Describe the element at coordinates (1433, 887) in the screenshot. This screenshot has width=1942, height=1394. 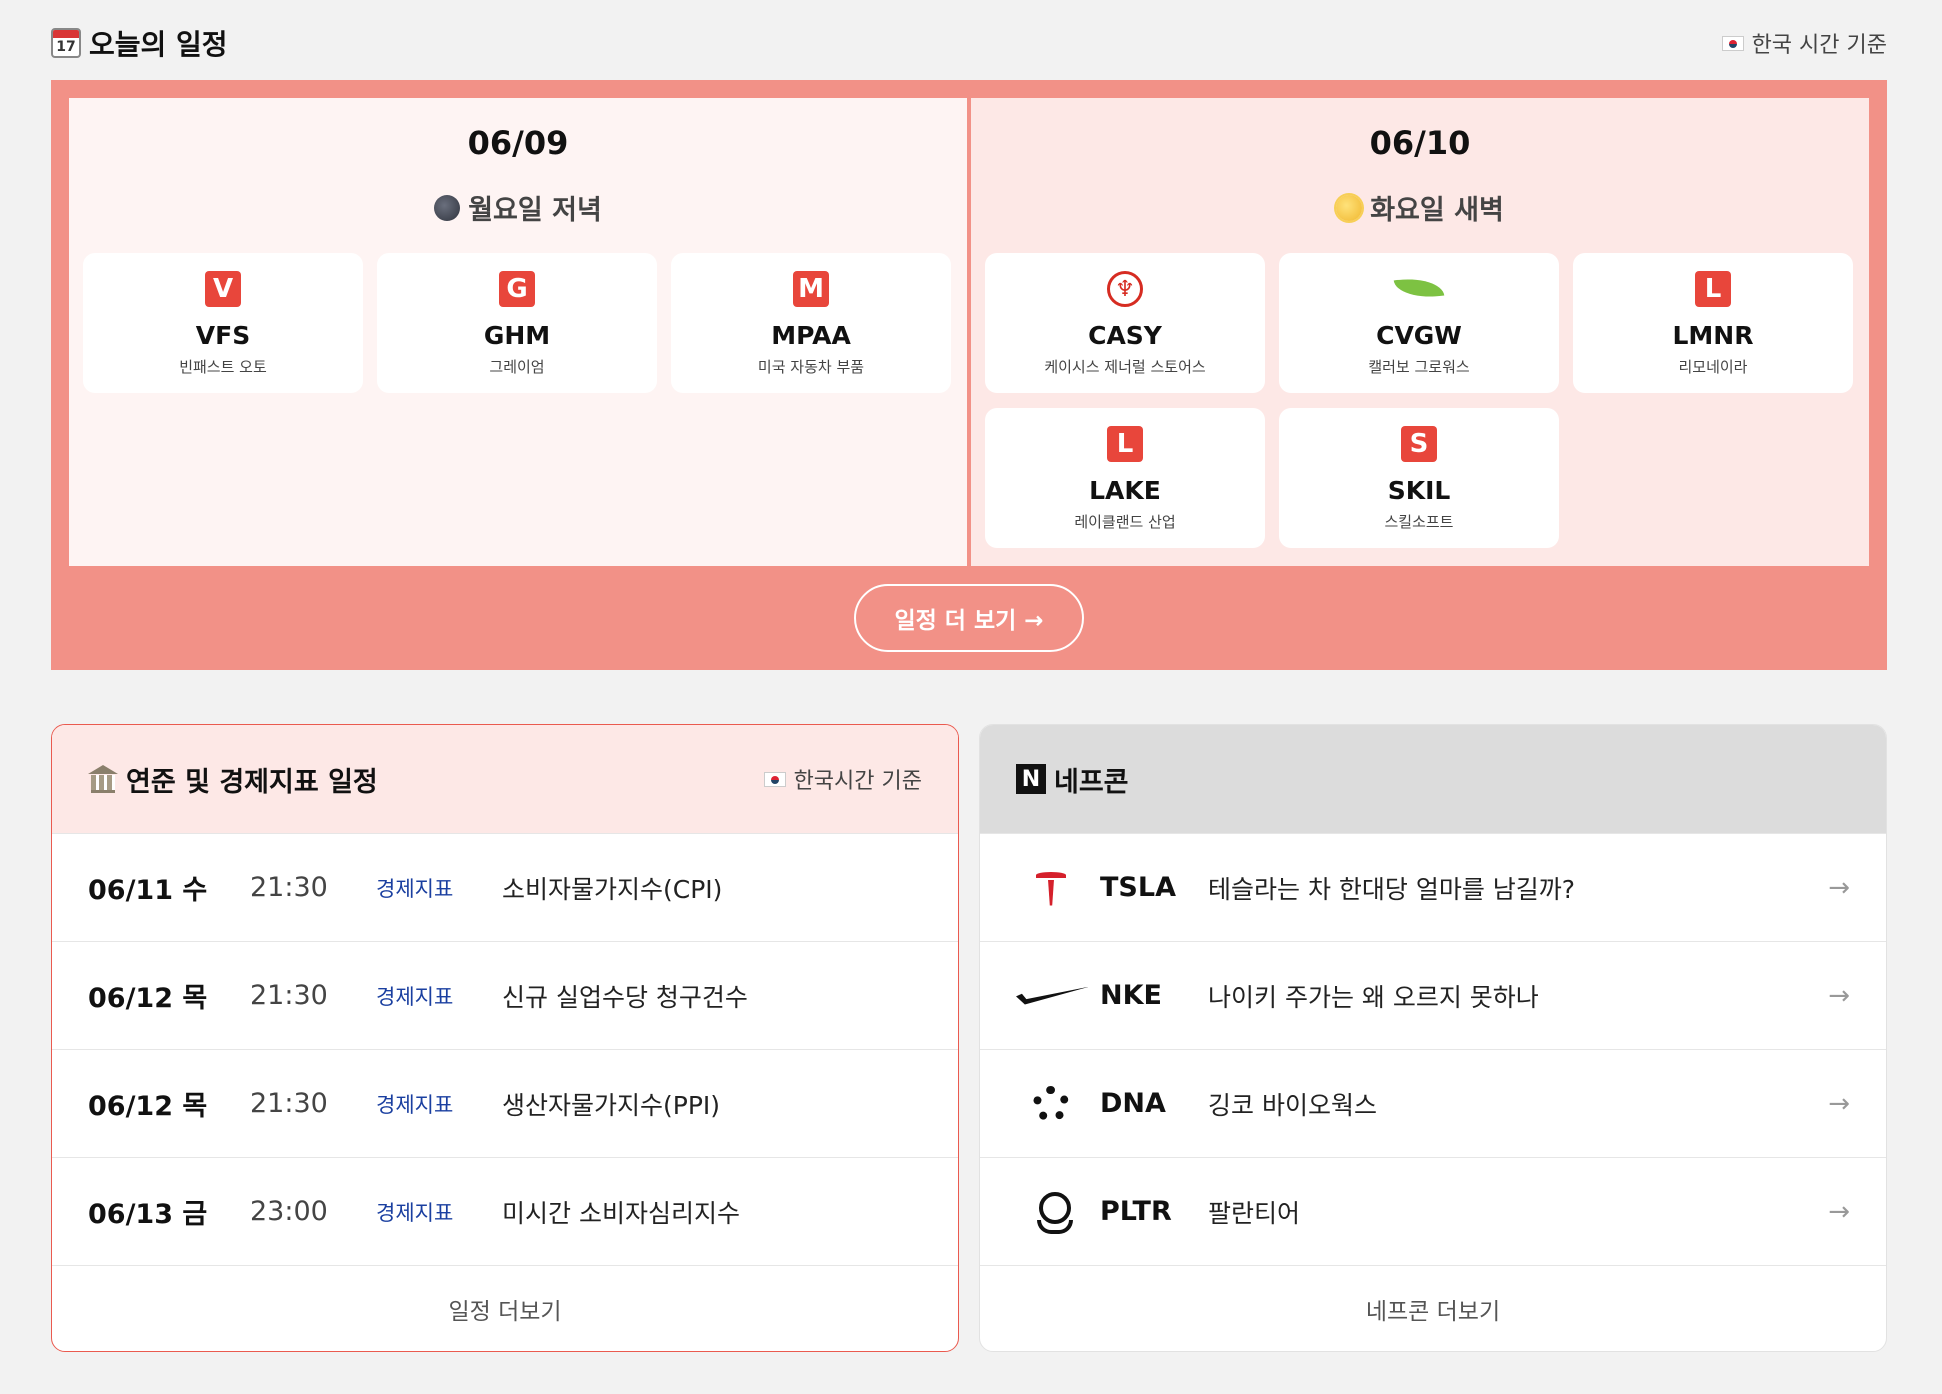
I see `nepcon-item-tsla: TSLA 테슬라는 차 한대당 얼마를 남길까? →` at that location.